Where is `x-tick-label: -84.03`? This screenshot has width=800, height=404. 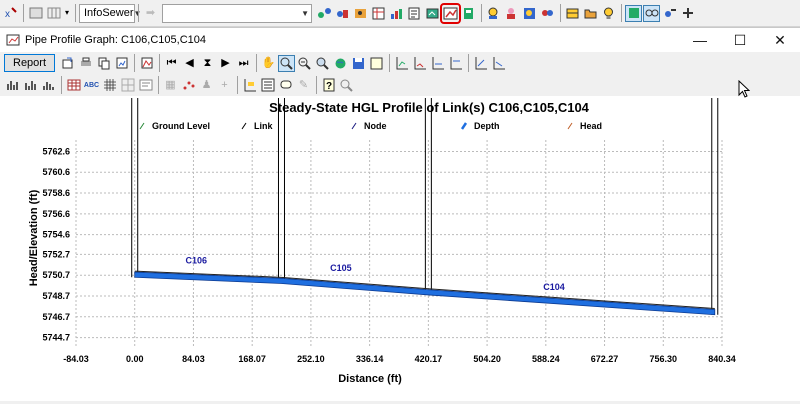 x-tick-label: -84.03 is located at coordinates (76, 359).